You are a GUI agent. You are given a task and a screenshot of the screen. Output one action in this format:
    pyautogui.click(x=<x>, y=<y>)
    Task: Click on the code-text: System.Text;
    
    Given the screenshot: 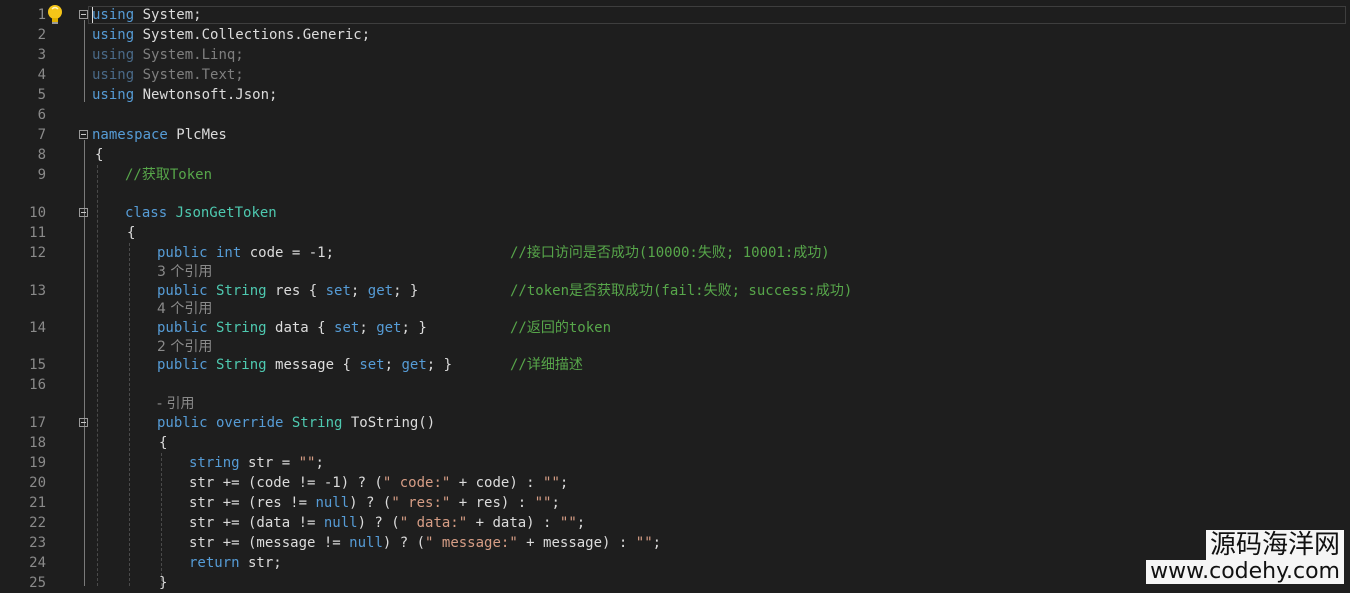 What is the action you would take?
    pyautogui.click(x=189, y=75)
    